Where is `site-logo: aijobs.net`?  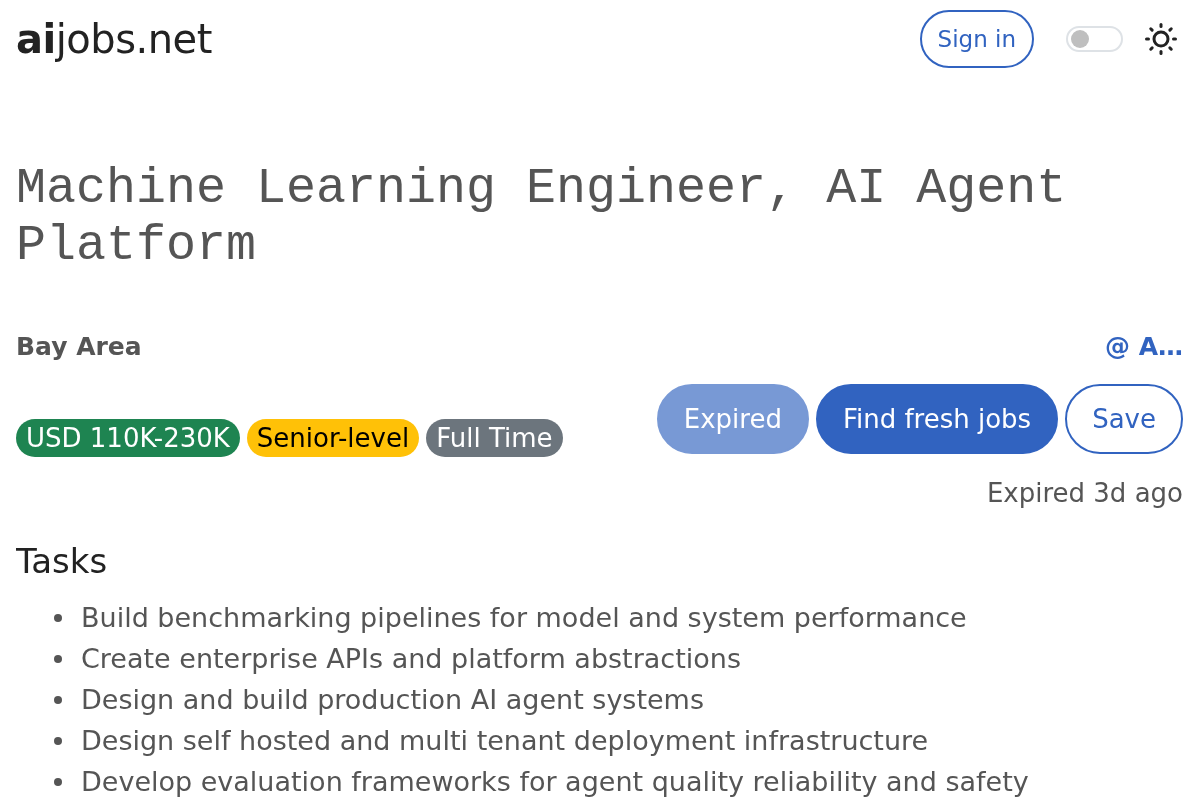
site-logo: aijobs.net is located at coordinates (114, 39).